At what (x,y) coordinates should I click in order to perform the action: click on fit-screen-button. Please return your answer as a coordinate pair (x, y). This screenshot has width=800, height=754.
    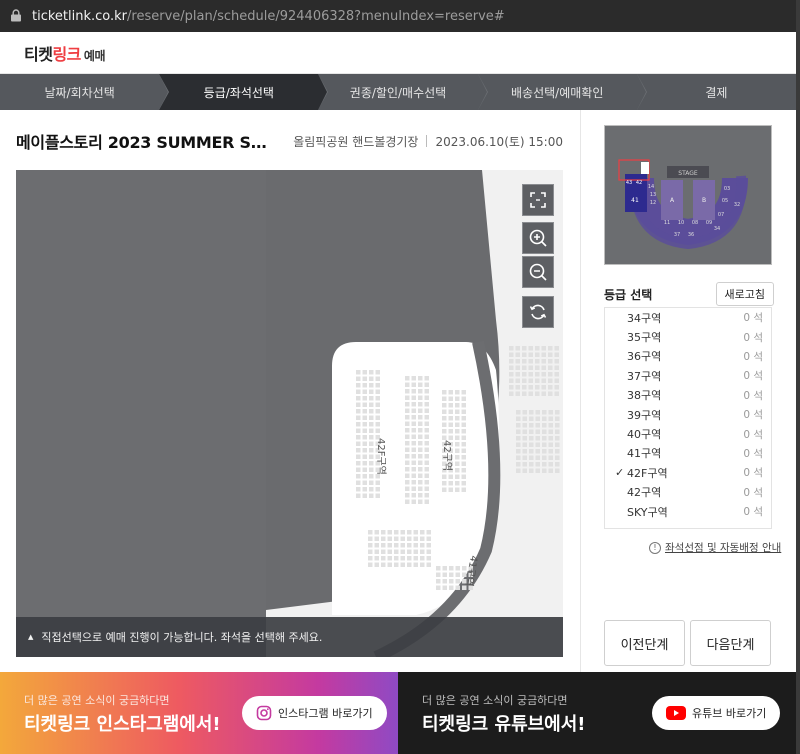
    Looking at the image, I should click on (538, 200).